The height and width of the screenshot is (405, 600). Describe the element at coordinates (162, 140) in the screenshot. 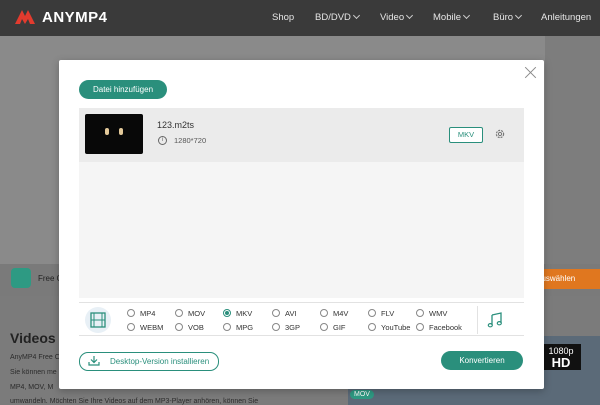

I see `info-icon: i` at that location.